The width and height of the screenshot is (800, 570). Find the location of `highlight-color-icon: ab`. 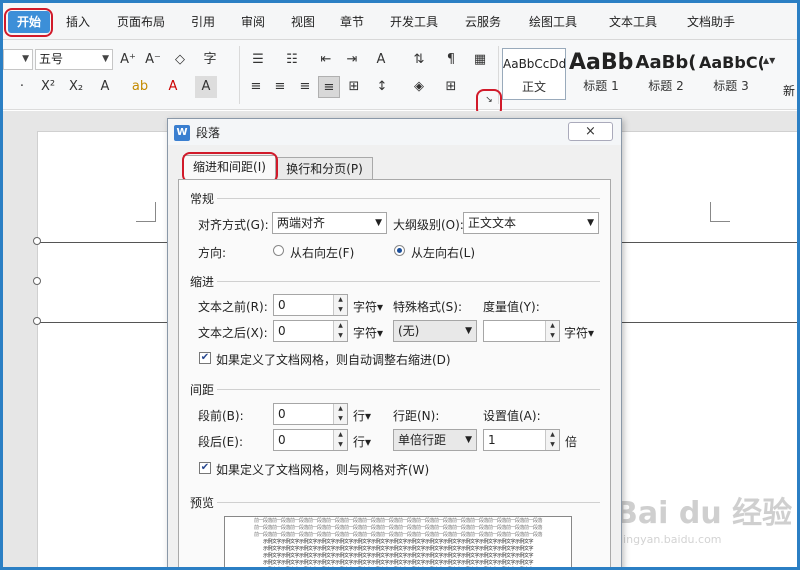

highlight-color-icon: ab is located at coordinates (140, 87).